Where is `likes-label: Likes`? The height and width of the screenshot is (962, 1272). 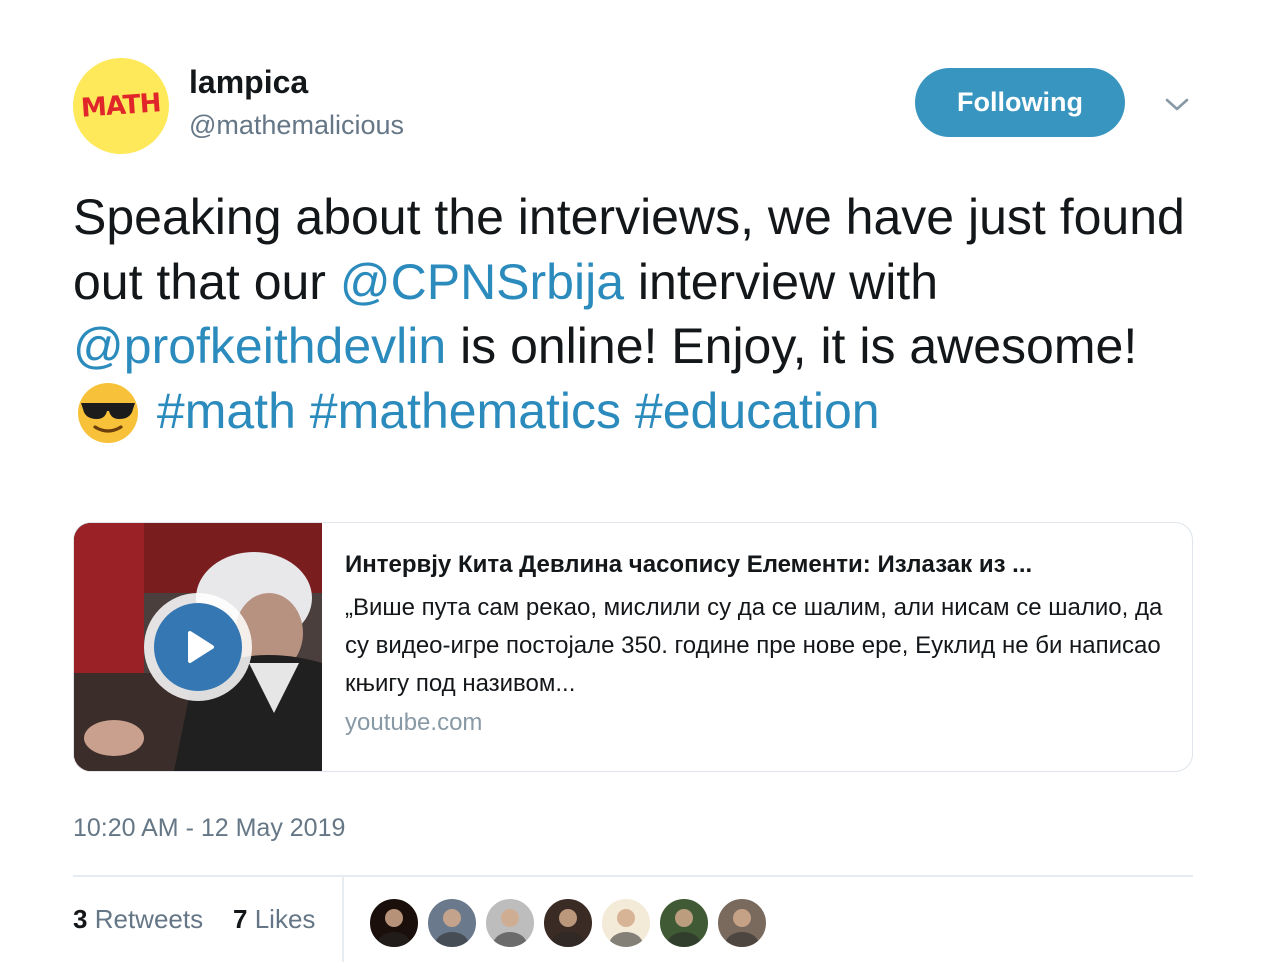 likes-label: Likes is located at coordinates (285, 919).